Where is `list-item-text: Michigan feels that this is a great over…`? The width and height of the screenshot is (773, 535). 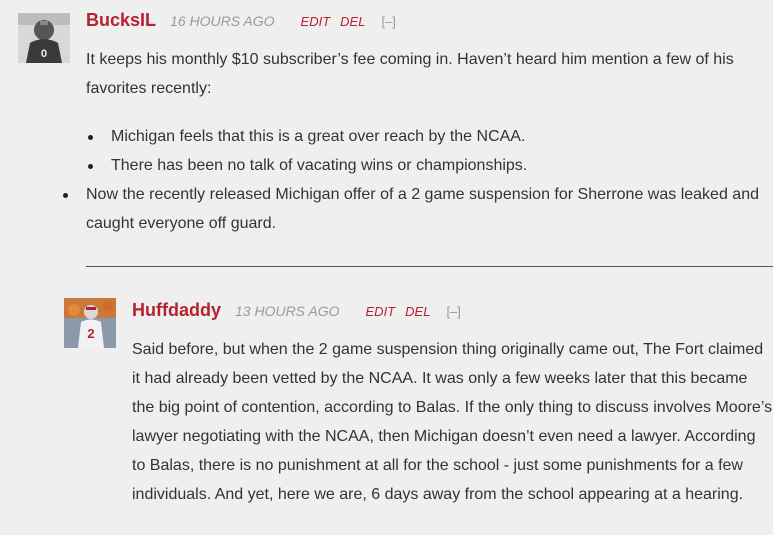 list-item-text: Michigan feels that this is a great over… is located at coordinates (318, 136).